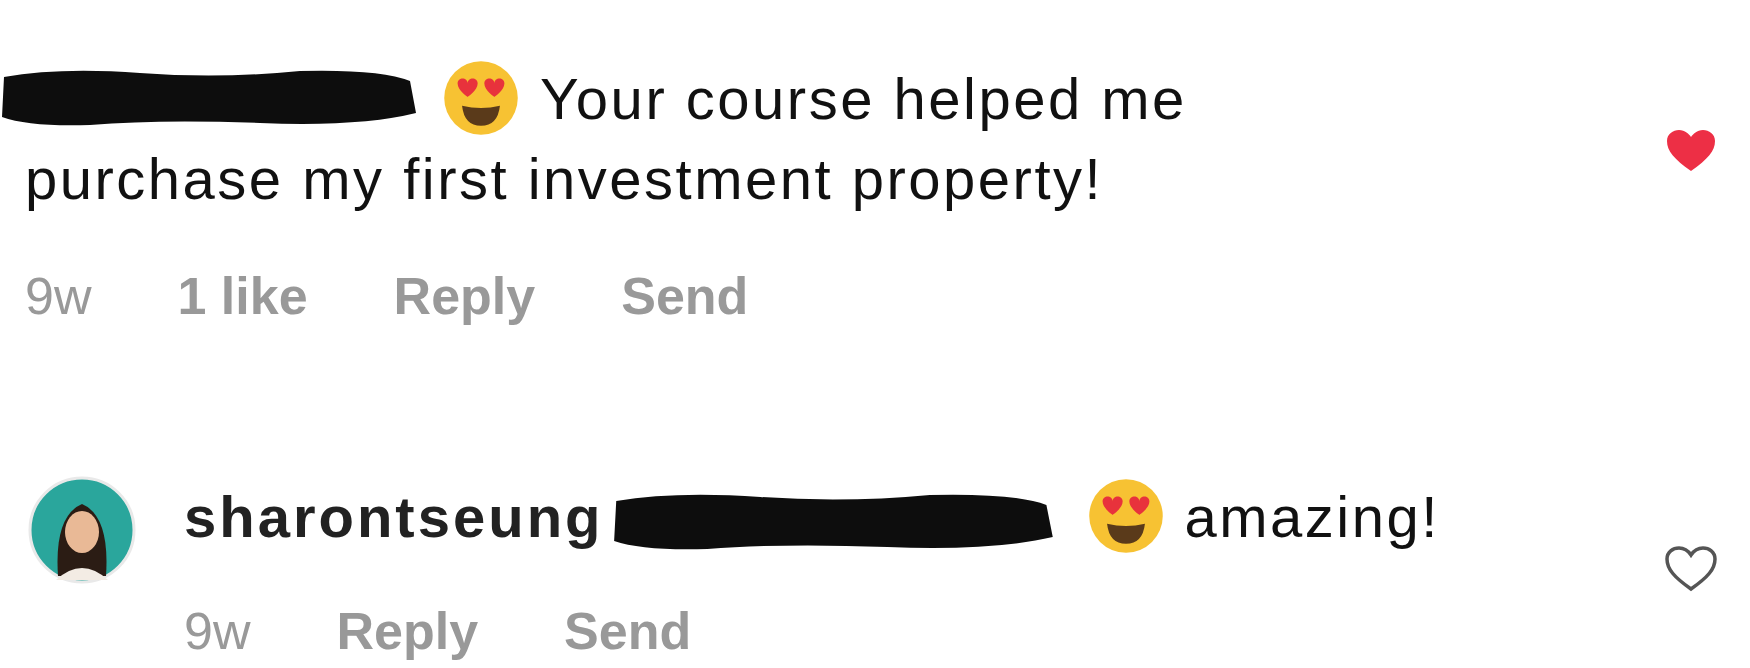 Image resolution: width=1750 pixels, height=668 pixels. I want to click on likes-count: 1 like, so click(242, 296).